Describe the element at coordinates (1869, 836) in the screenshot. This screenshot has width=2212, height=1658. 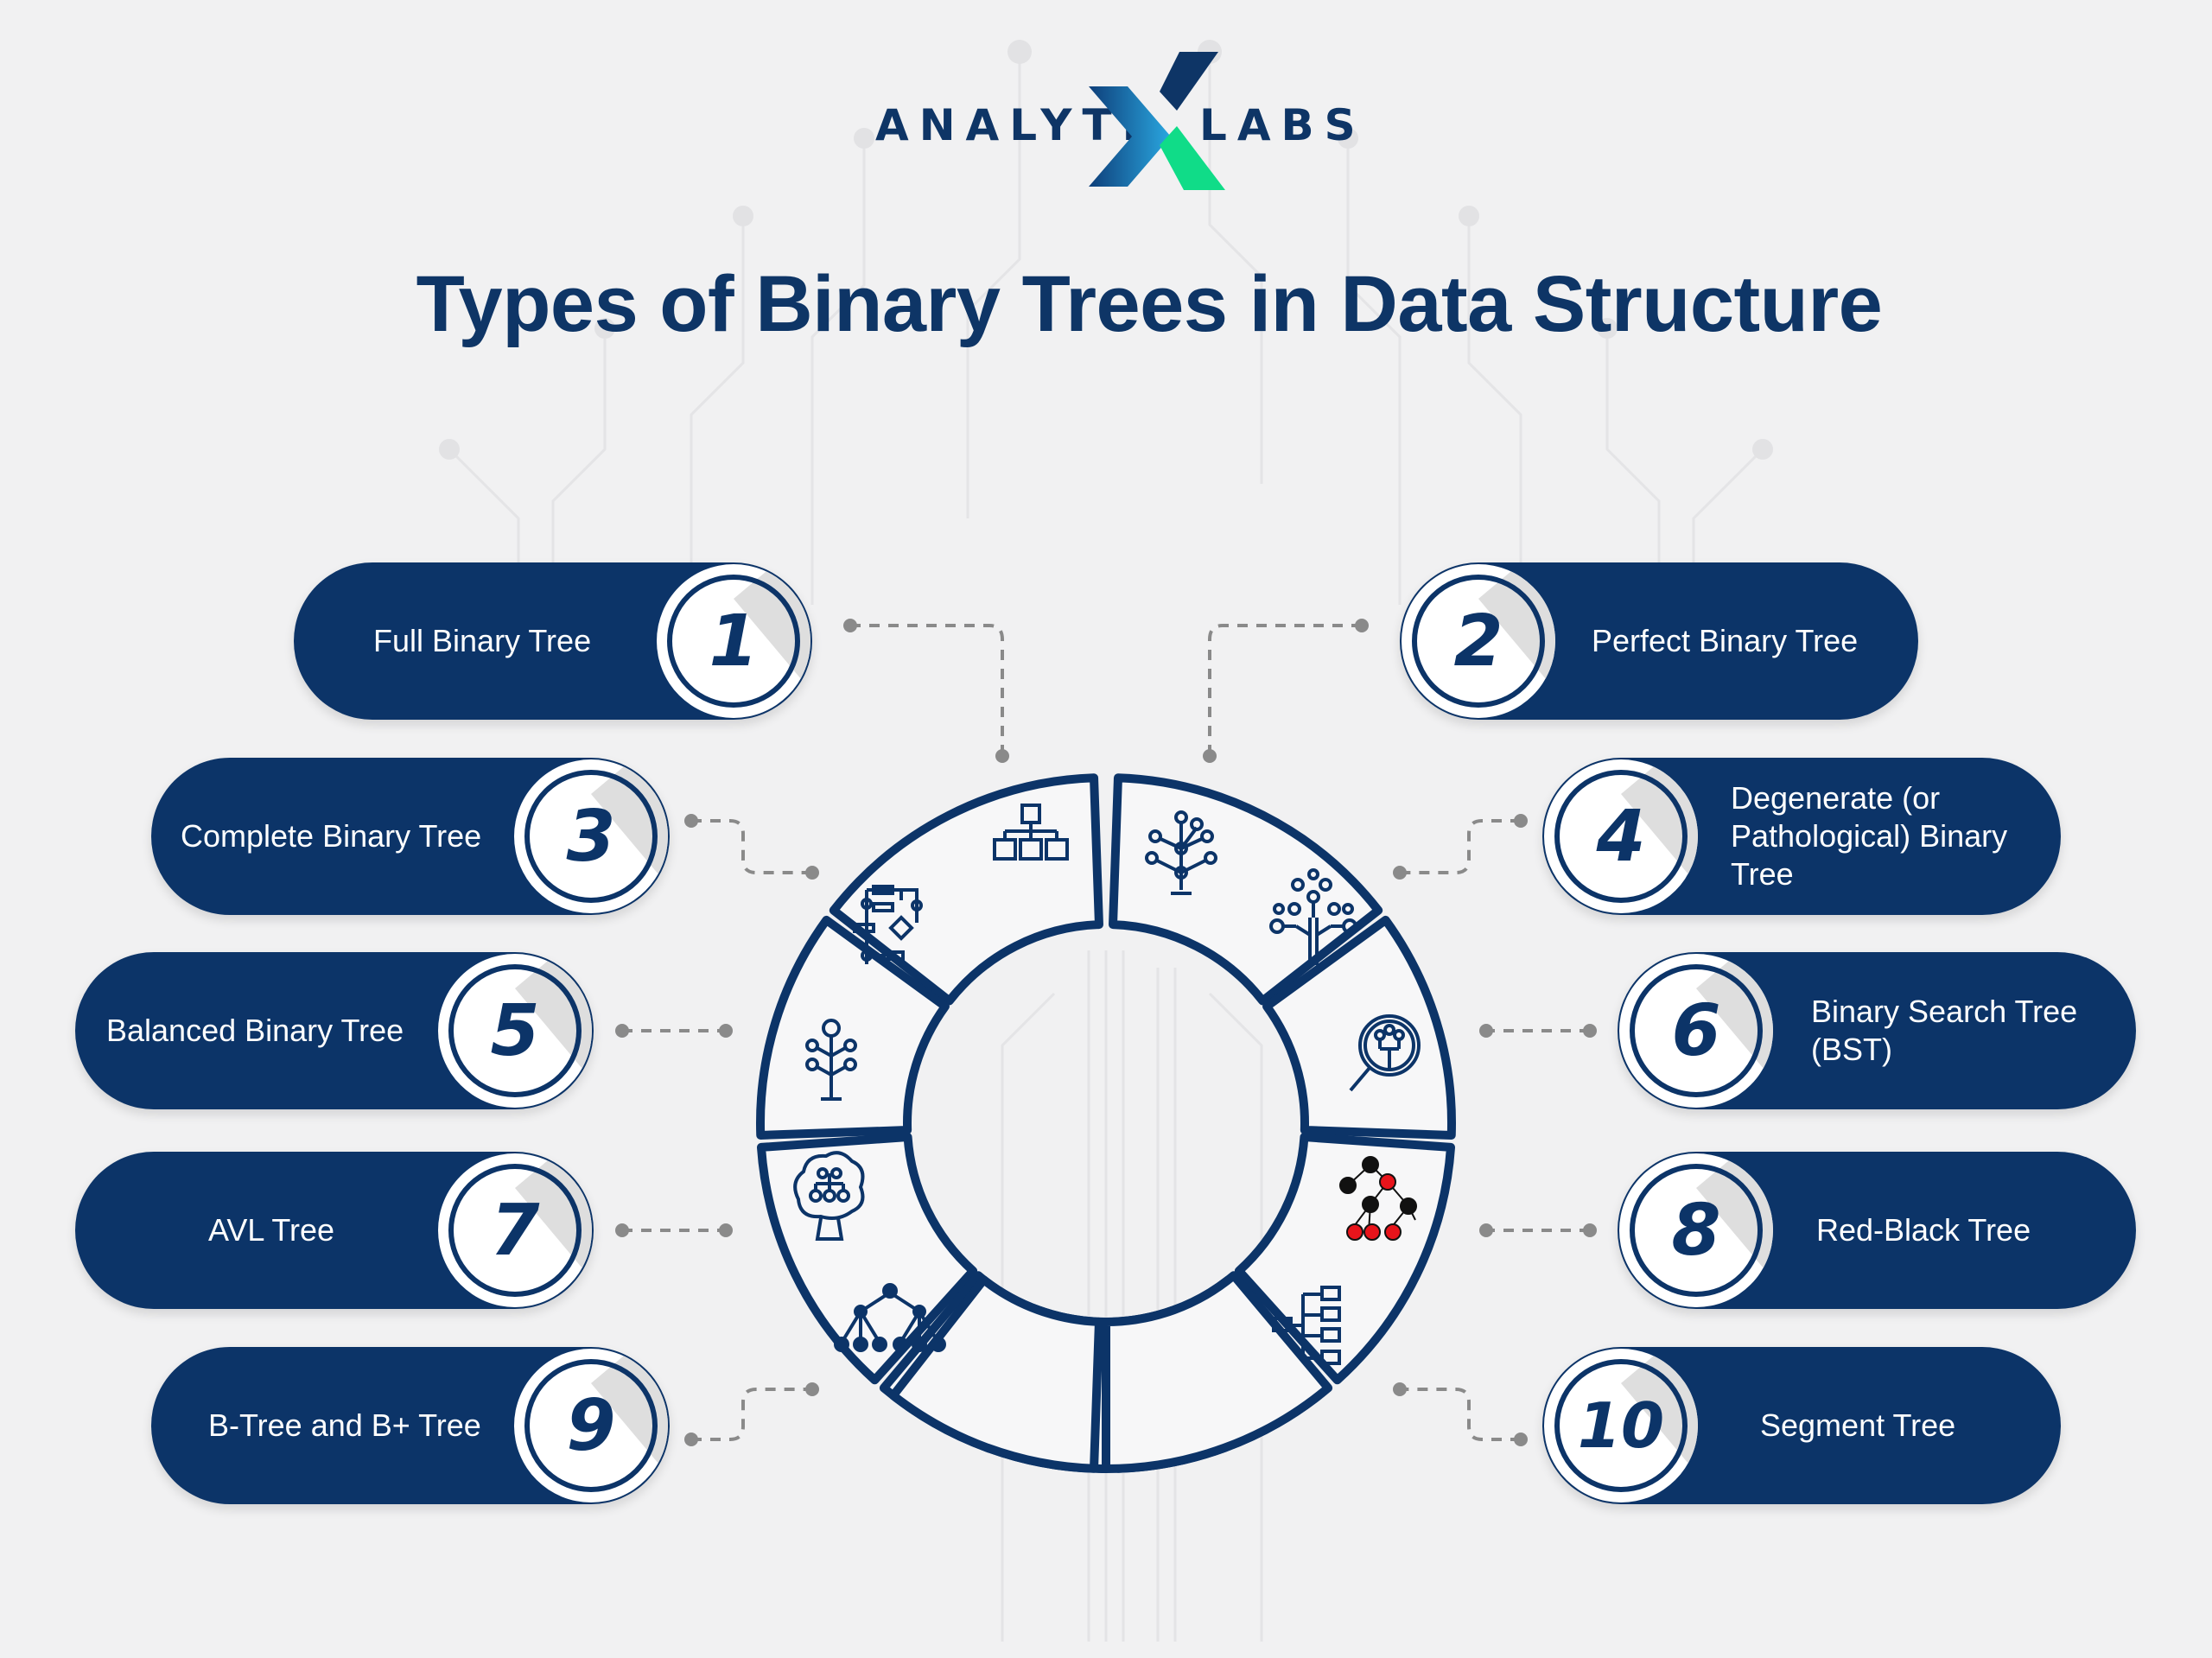
I see `item-label: Degenerate (or Pathological) Binary Tree` at that location.